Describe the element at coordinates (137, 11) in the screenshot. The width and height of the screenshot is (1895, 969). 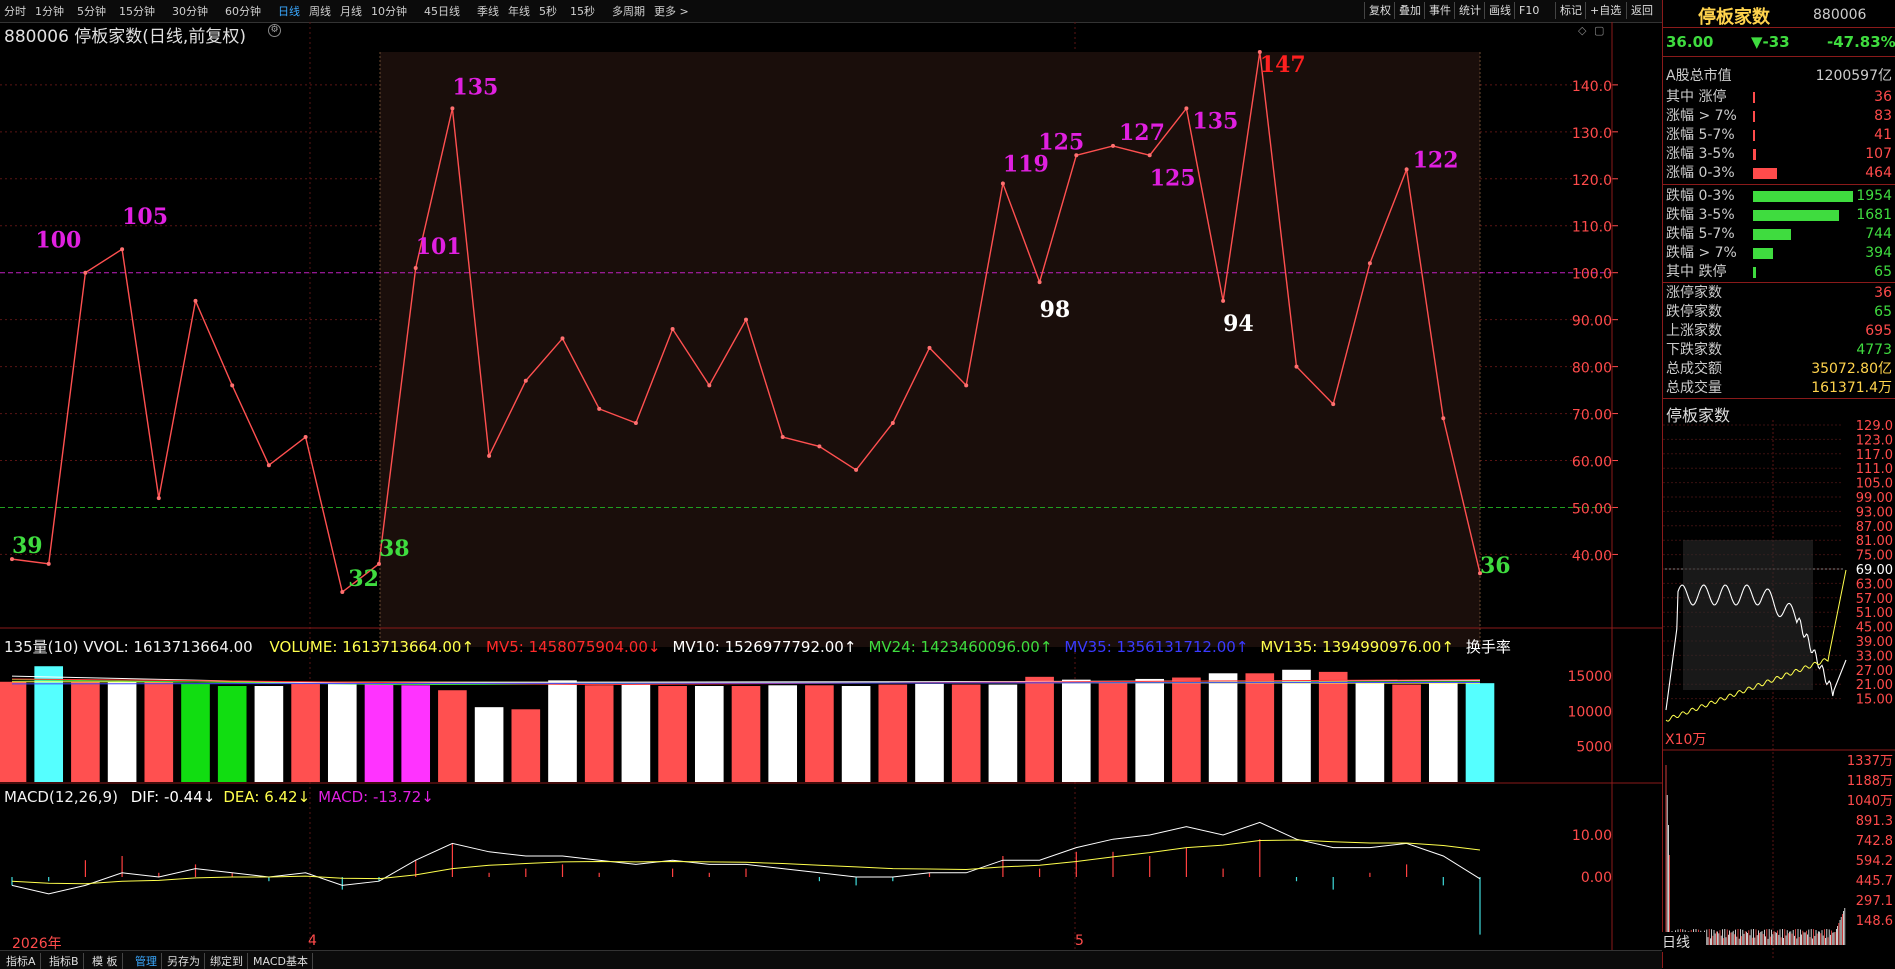
I see `period-tab-3: 15分钟` at that location.